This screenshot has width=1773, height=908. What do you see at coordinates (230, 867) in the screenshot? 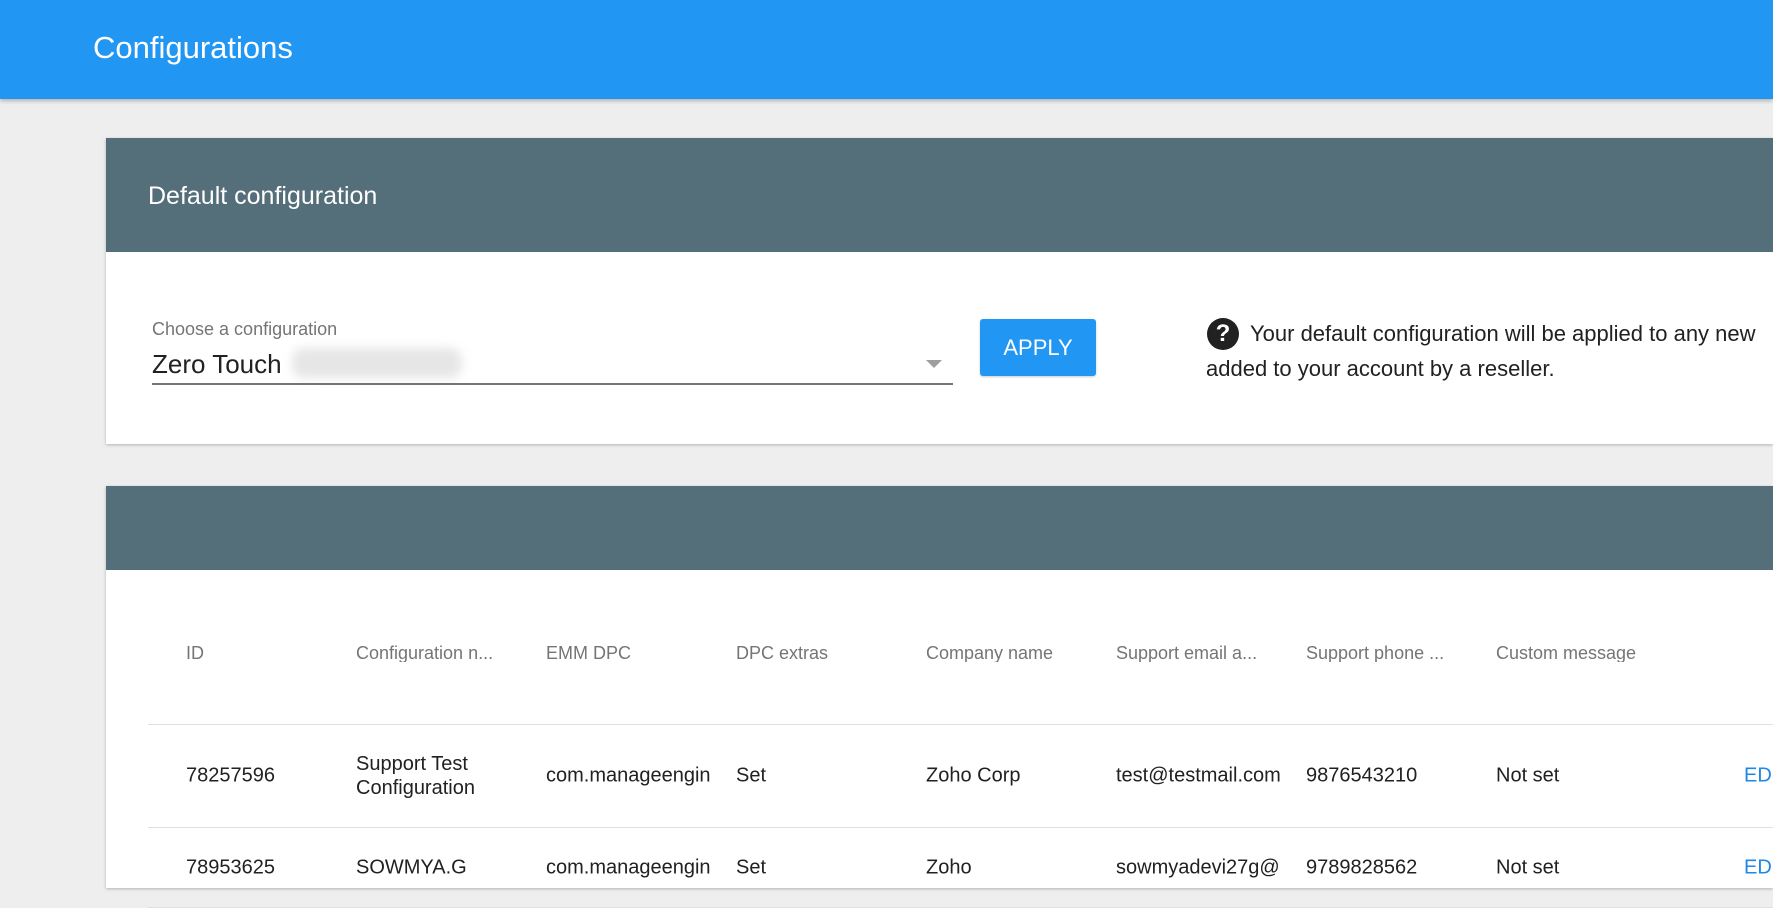
I see `cell-id: 78953625` at bounding box center [230, 867].